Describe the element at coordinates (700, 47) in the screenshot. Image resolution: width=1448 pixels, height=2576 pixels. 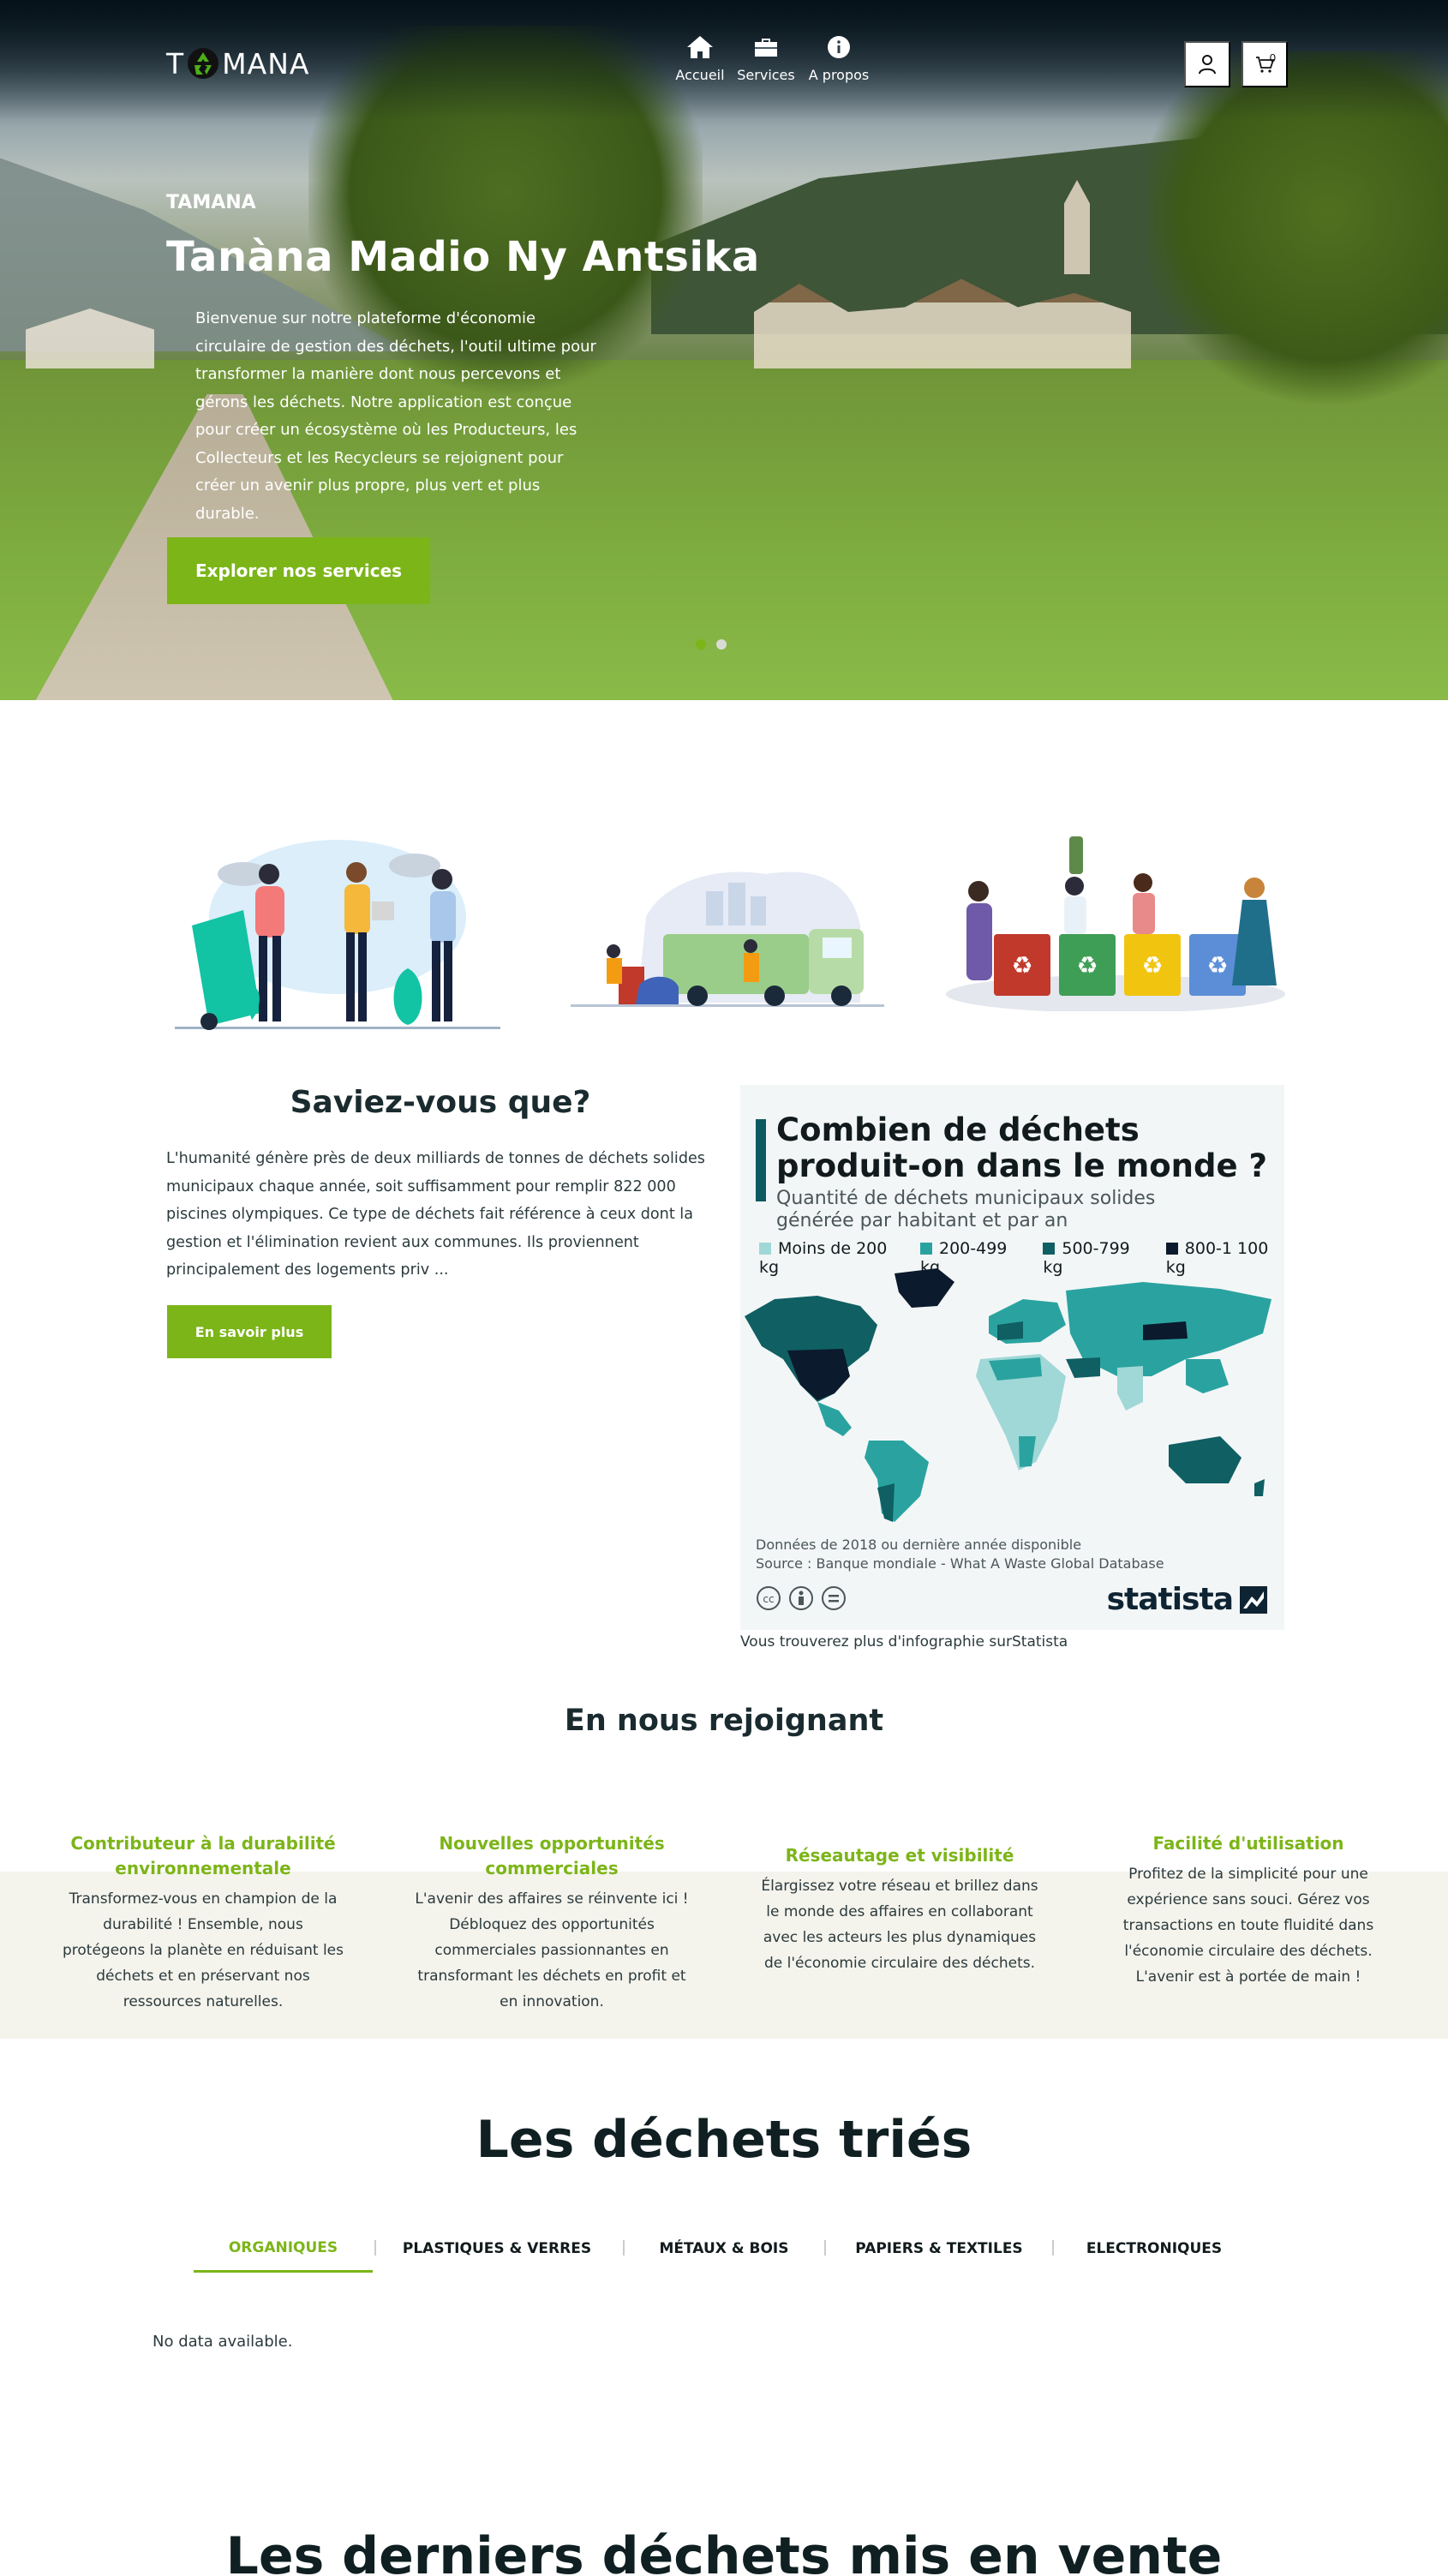
I see `home-icon` at that location.